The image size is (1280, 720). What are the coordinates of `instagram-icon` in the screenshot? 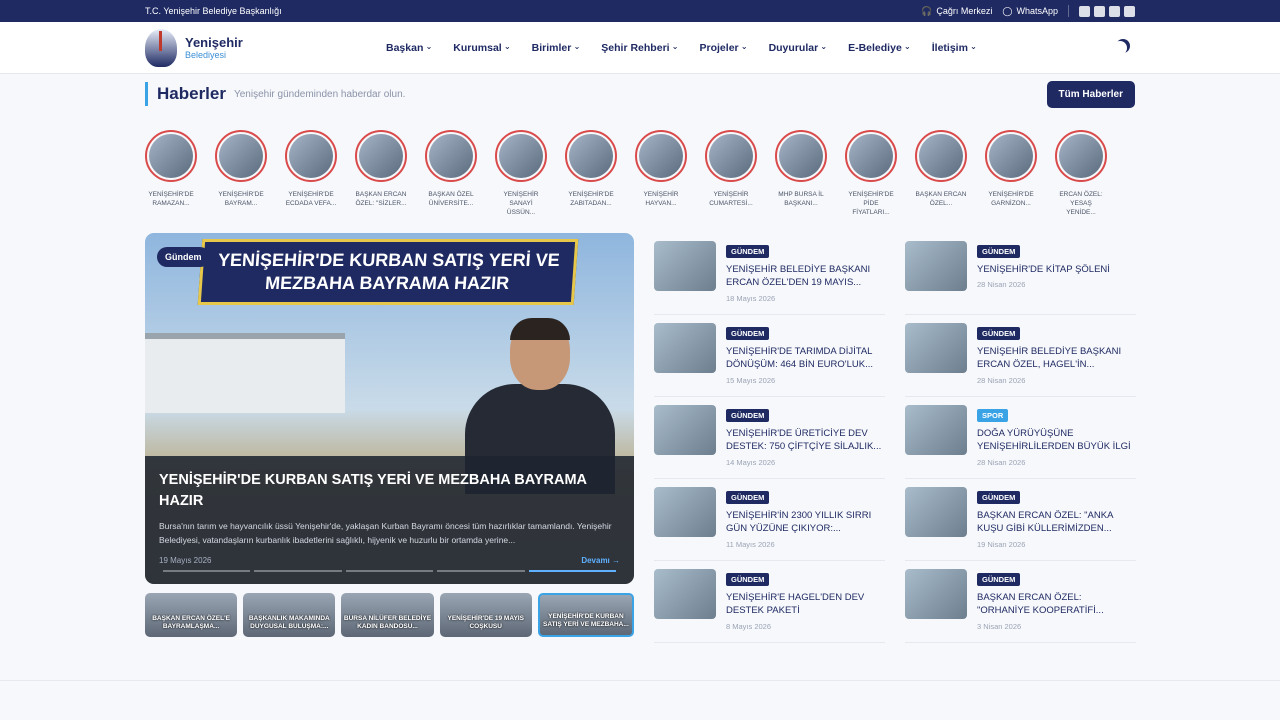 It's located at (1114, 11).